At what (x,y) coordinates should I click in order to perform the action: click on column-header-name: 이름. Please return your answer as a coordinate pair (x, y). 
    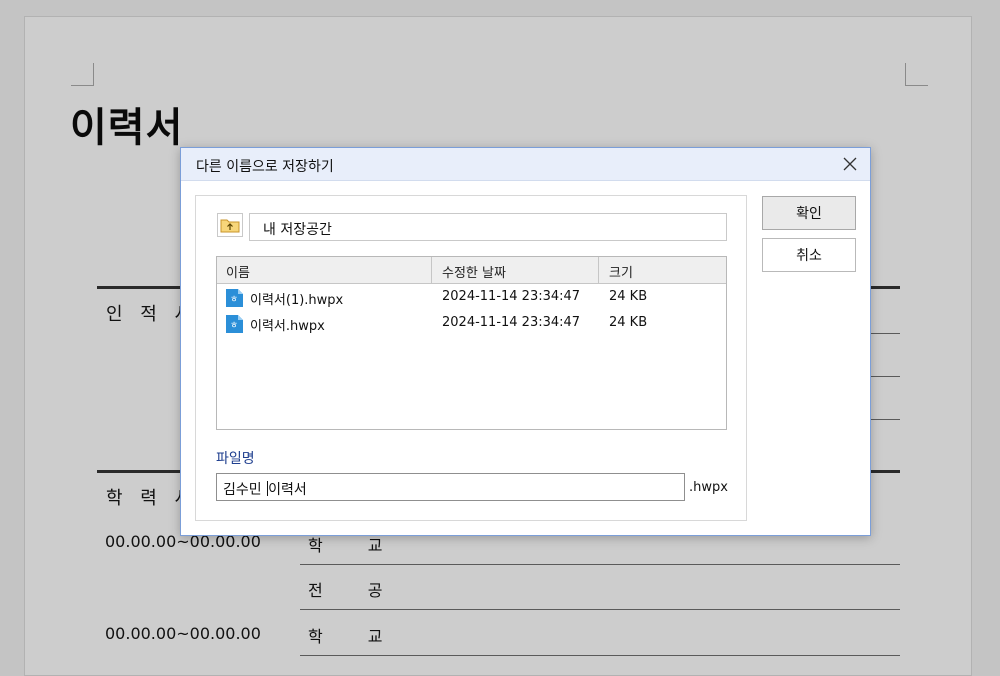
    Looking at the image, I should click on (238, 271).